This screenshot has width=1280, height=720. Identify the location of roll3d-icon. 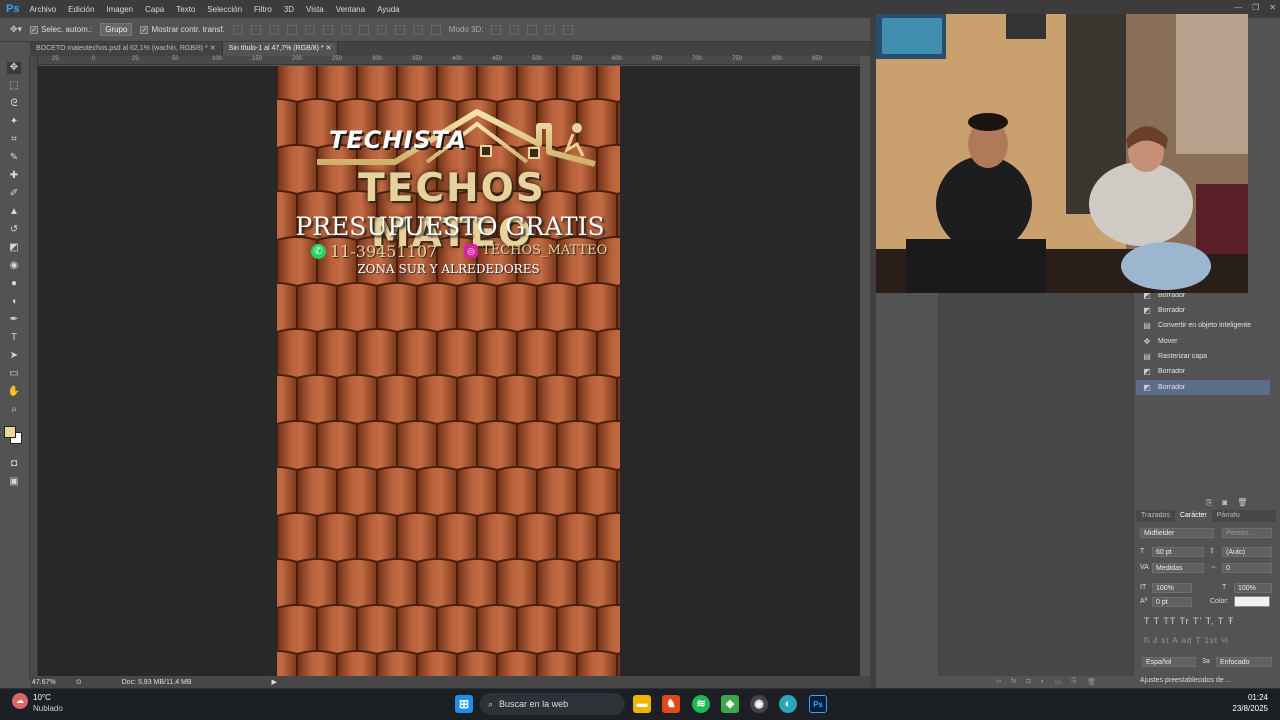
(514, 29).